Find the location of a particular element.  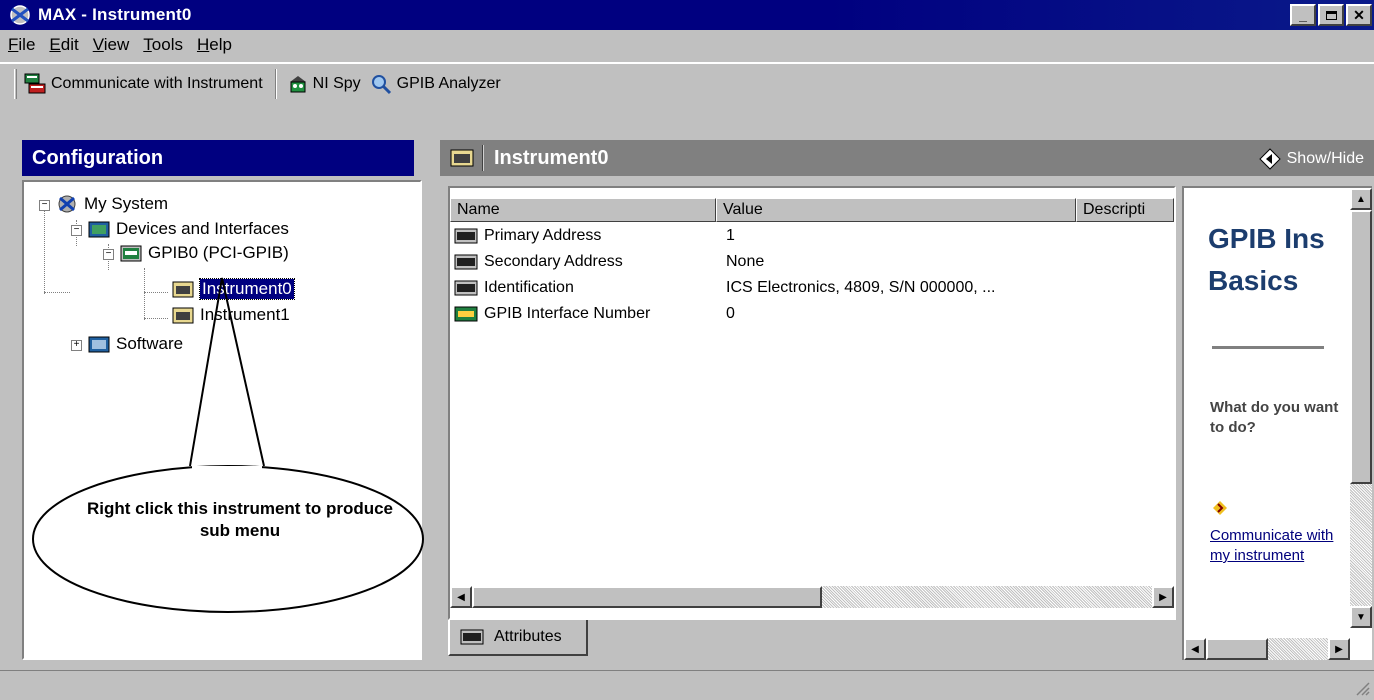

tree-item-software: Software is located at coordinates (135, 344).